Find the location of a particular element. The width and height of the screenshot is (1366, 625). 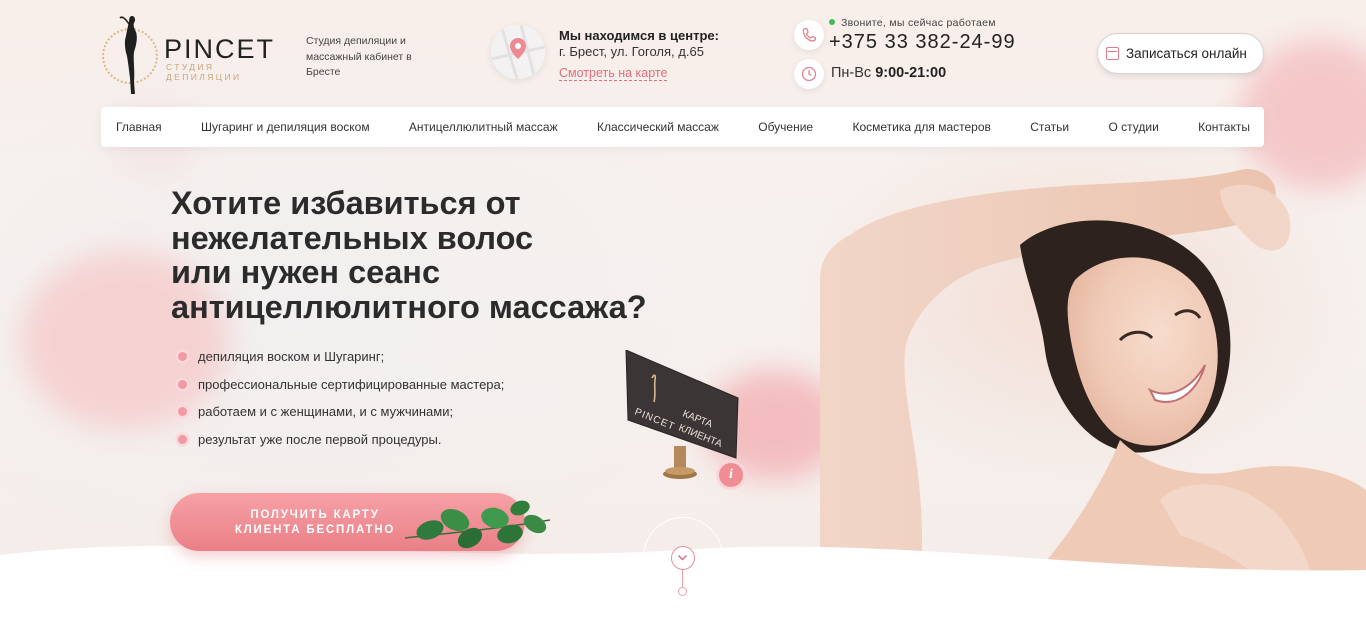

brand-subtitle: СТУДИЯ ДЕПИЛЯЦИИ is located at coordinates (204, 72).